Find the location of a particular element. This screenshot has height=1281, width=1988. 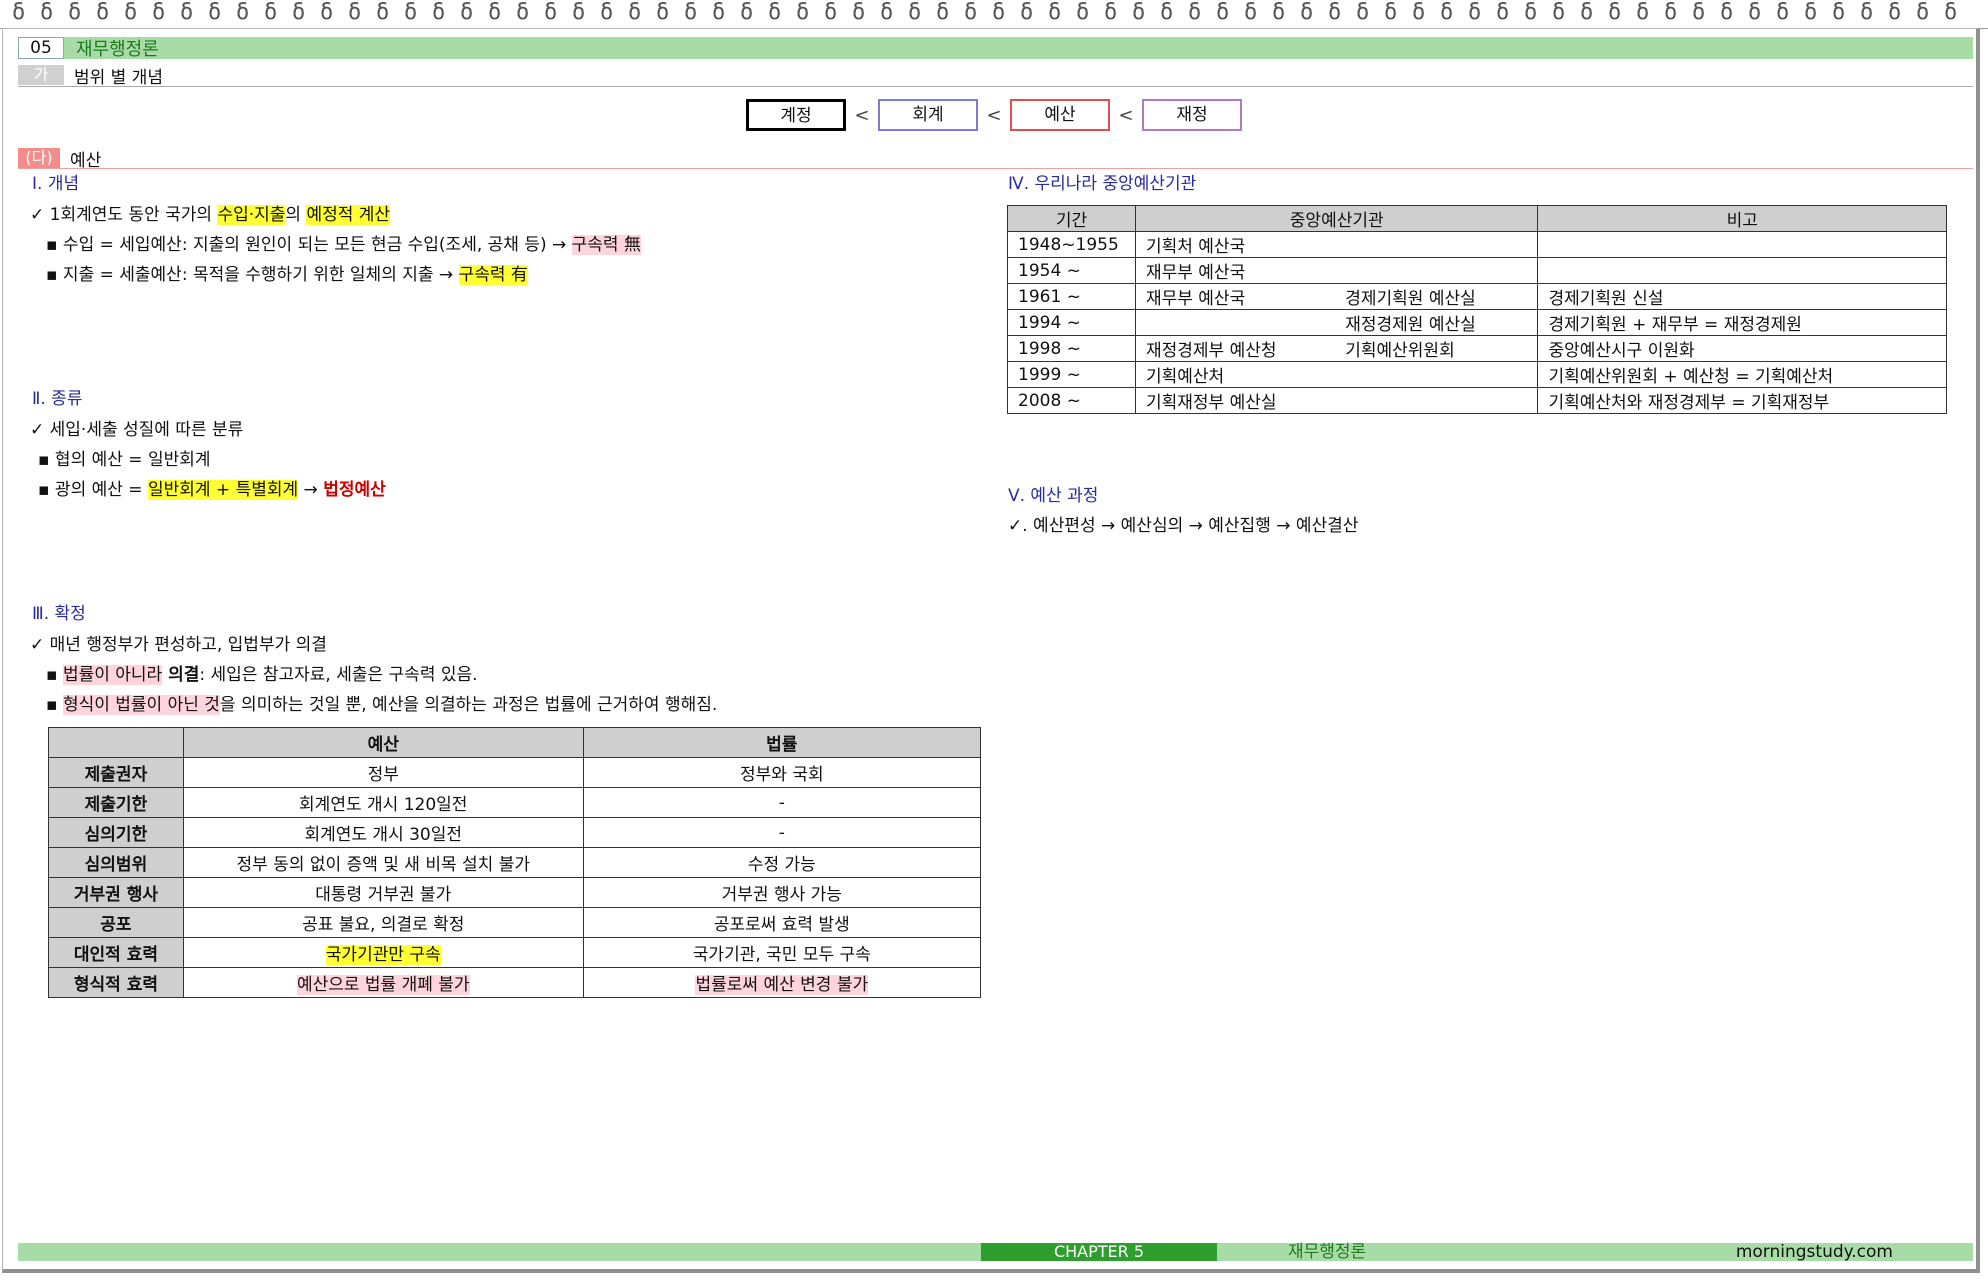

table-cell: 정부 is located at coordinates (383, 772).